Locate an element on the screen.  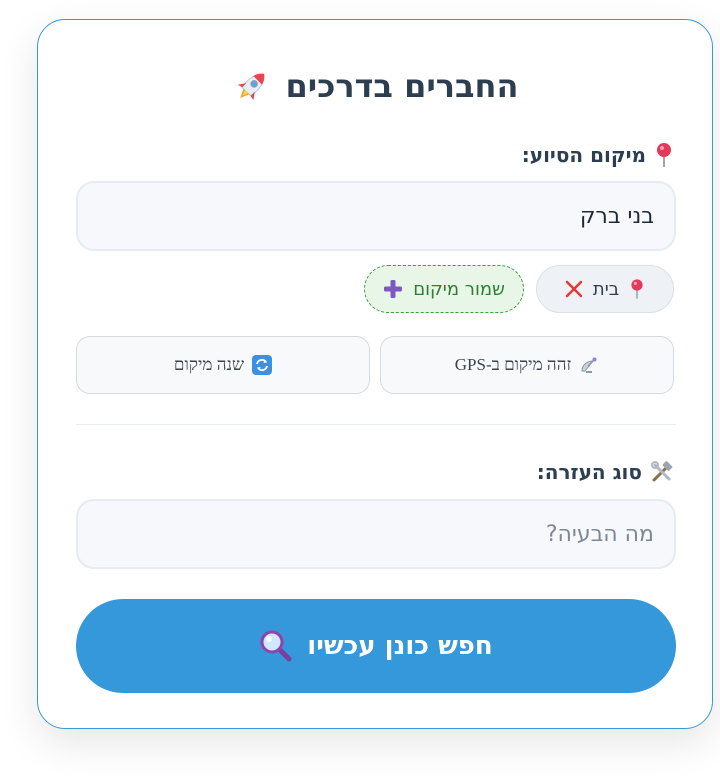
save-location-label: שמור מיקום is located at coordinates (459, 289).